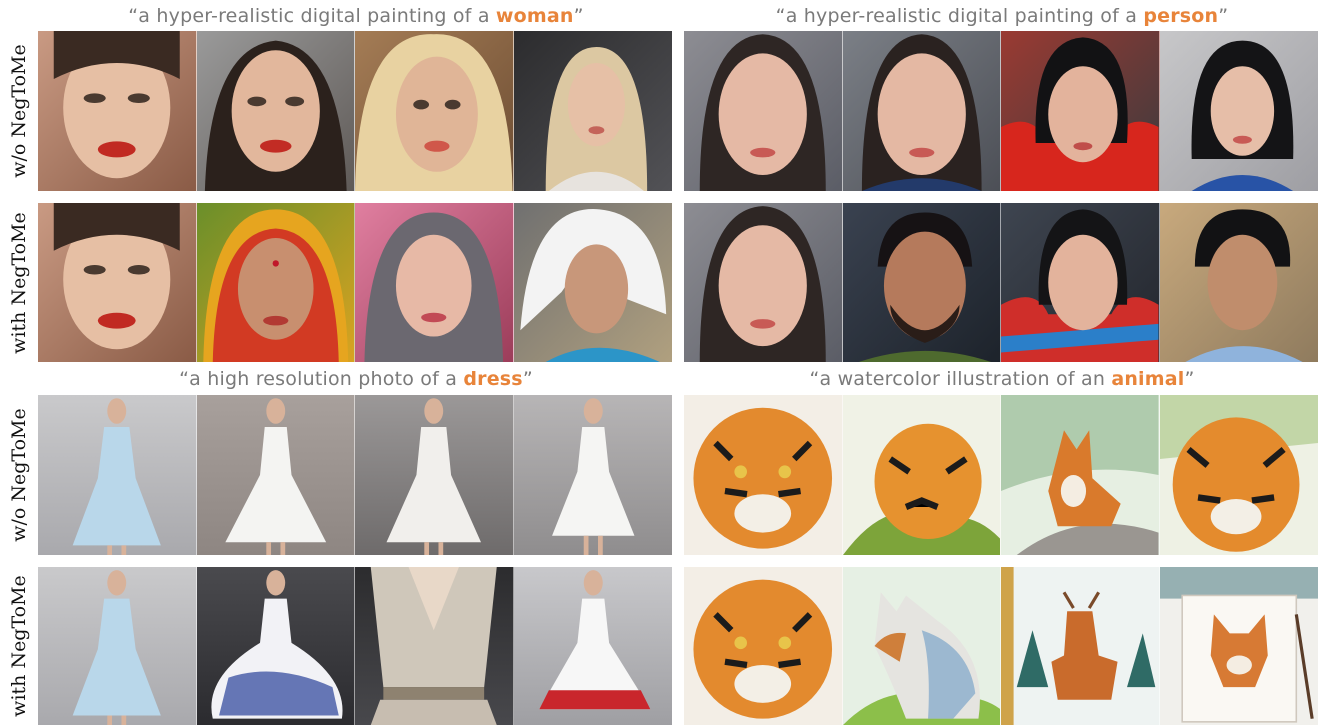 Image resolution: width=1320 pixels, height=725 pixels. I want to click on row-label-bottom-with: with NegToMe, so click(19, 646).